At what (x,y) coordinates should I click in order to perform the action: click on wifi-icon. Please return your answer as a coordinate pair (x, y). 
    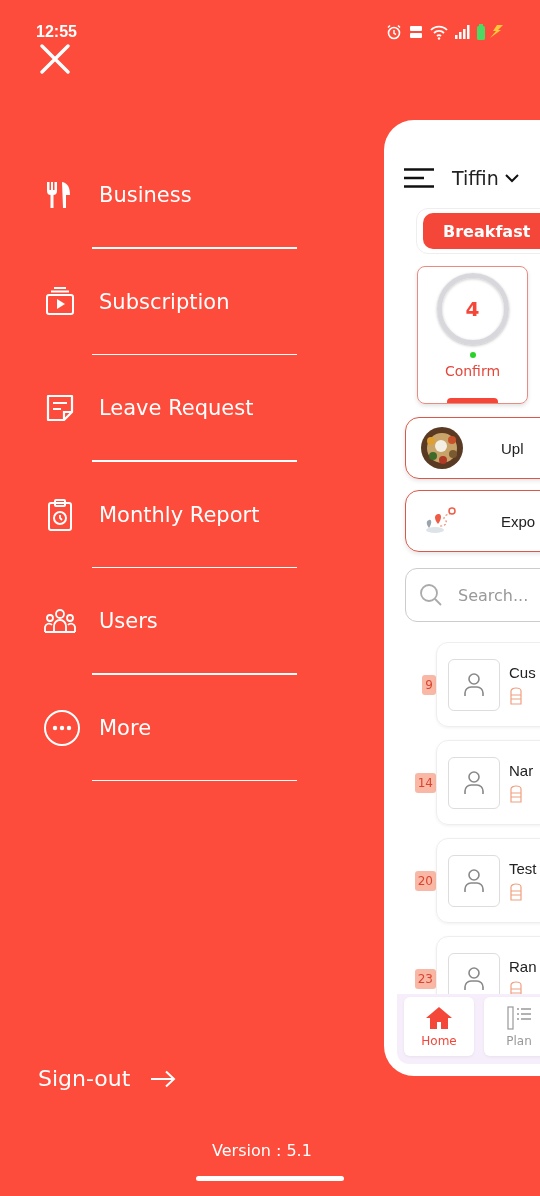
    Looking at the image, I should click on (439, 32).